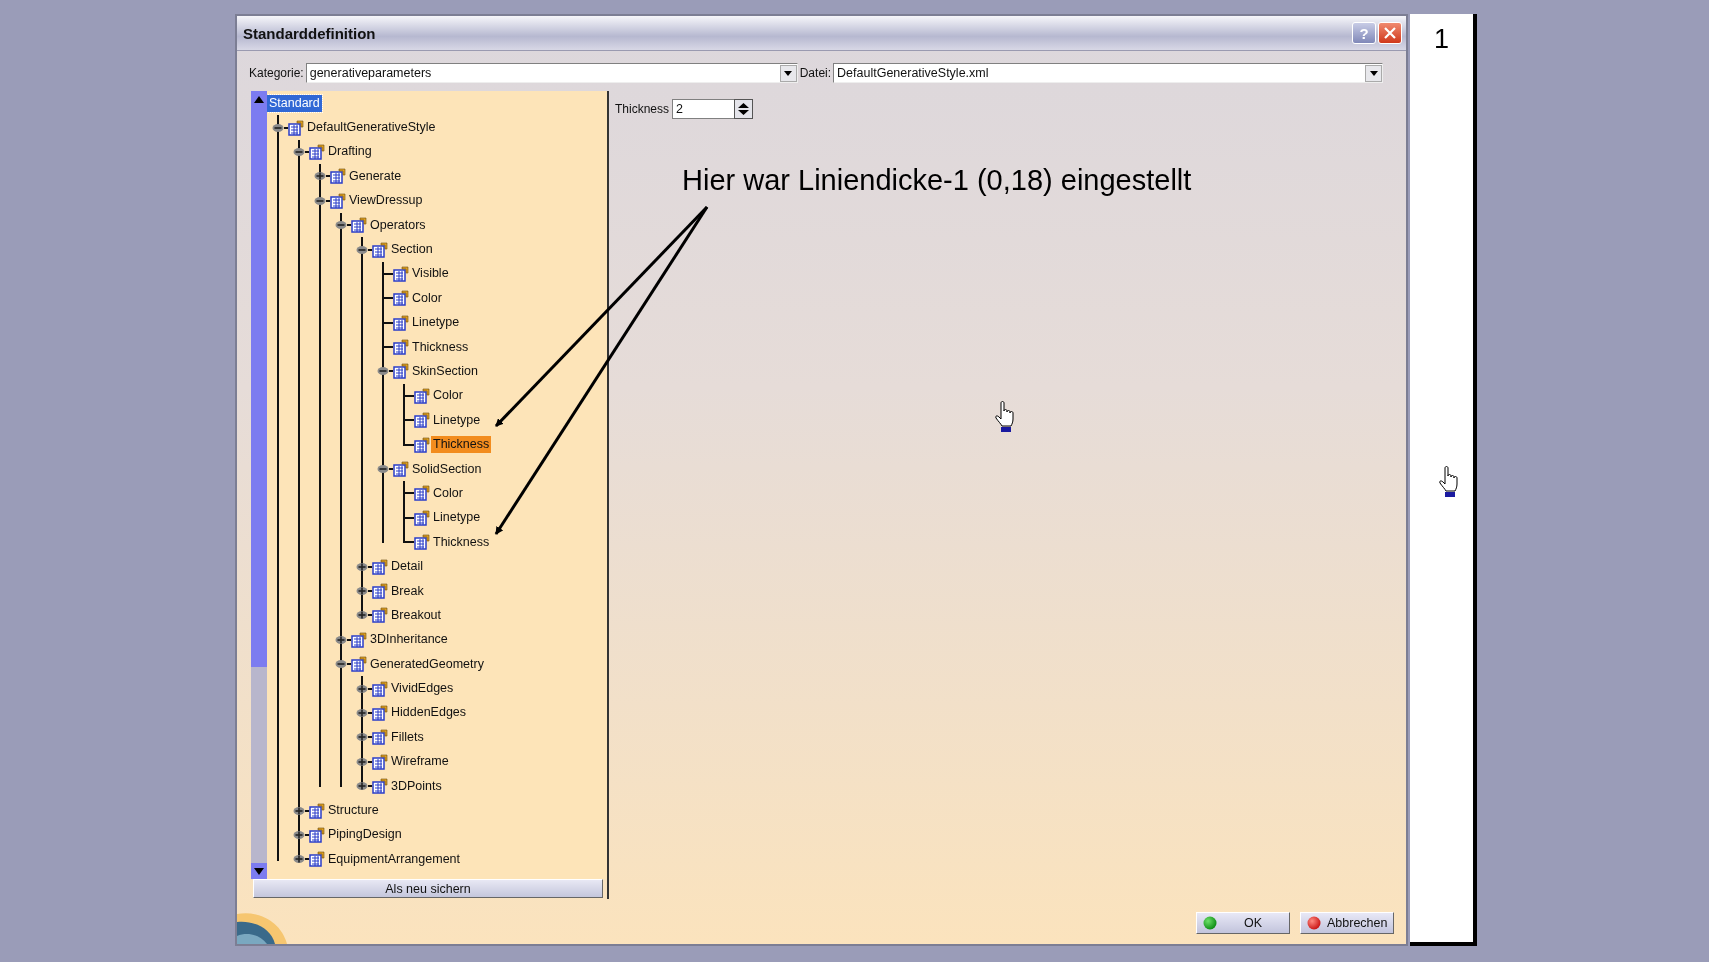  Describe the element at coordinates (416, 786) in the screenshot. I see `tree-item: 3DPoints` at that location.